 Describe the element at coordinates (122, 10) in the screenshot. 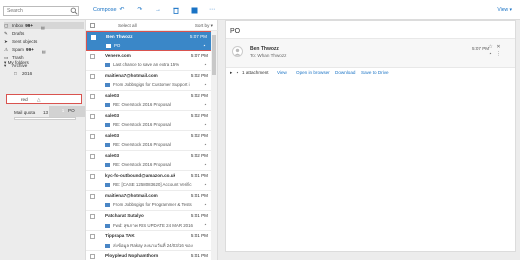

I see `reply-icon: ↶` at that location.